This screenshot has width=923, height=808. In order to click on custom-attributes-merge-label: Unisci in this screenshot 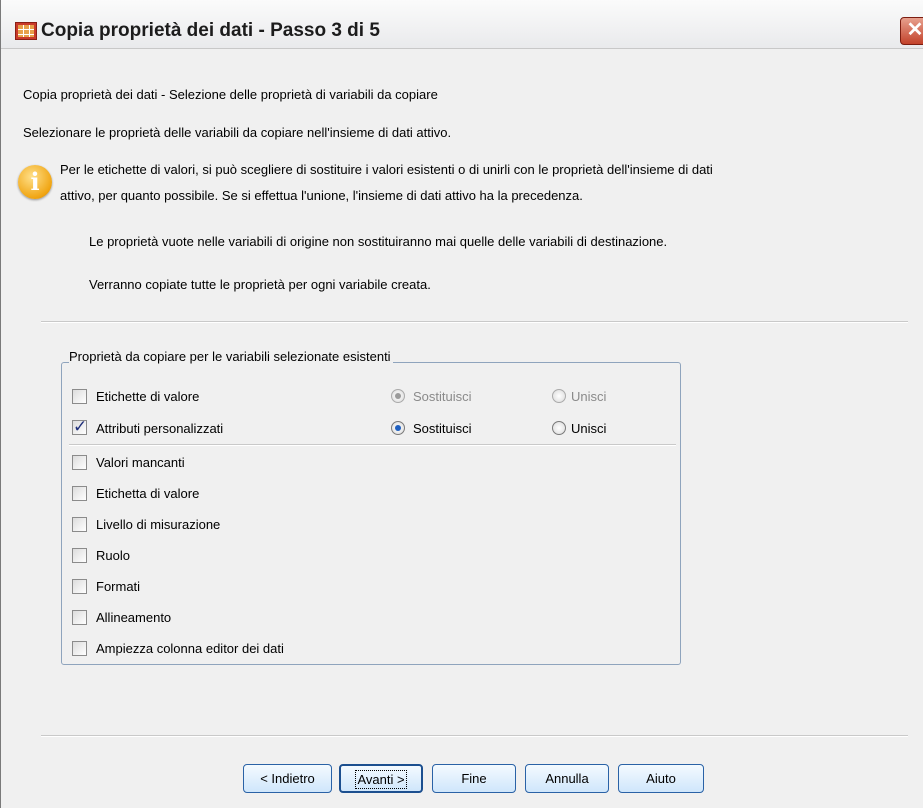, I will do `click(589, 428)`.